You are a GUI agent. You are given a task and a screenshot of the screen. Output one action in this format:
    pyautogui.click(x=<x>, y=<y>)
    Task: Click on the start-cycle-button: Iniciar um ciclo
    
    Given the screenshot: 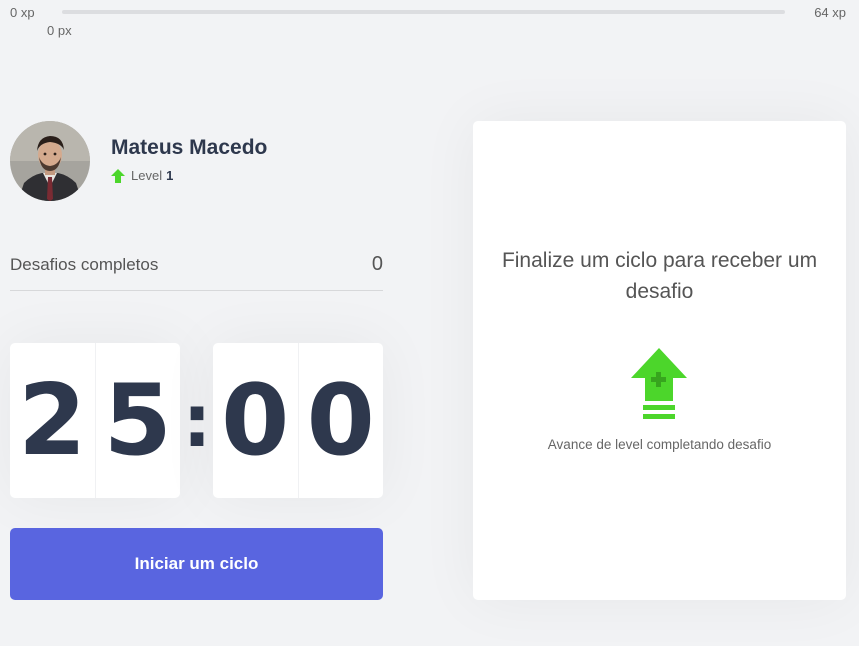 What is the action you would take?
    pyautogui.click(x=196, y=564)
    